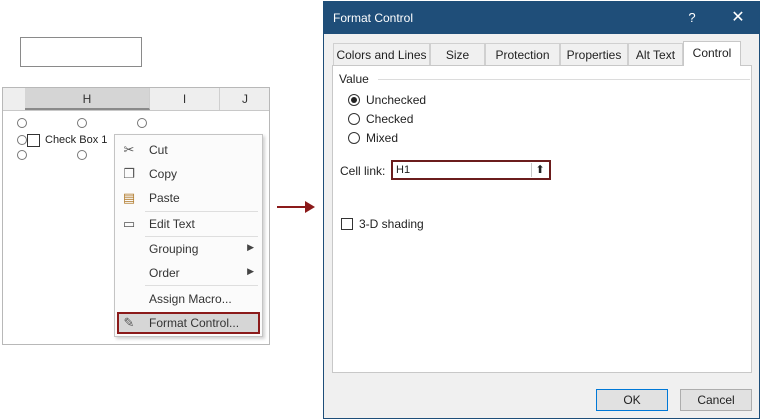 The width and height of the screenshot is (762, 420). I want to click on cell-link-field: ⬆, so click(471, 170).